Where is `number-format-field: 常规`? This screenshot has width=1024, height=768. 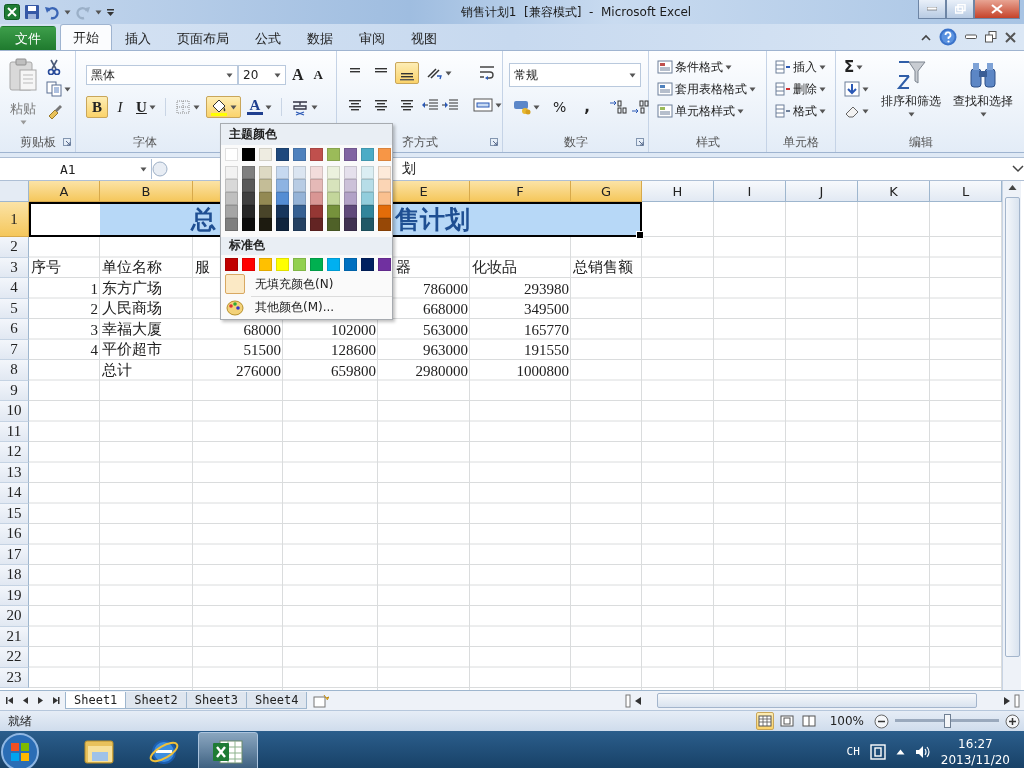 number-format-field: 常规 is located at coordinates (575, 75).